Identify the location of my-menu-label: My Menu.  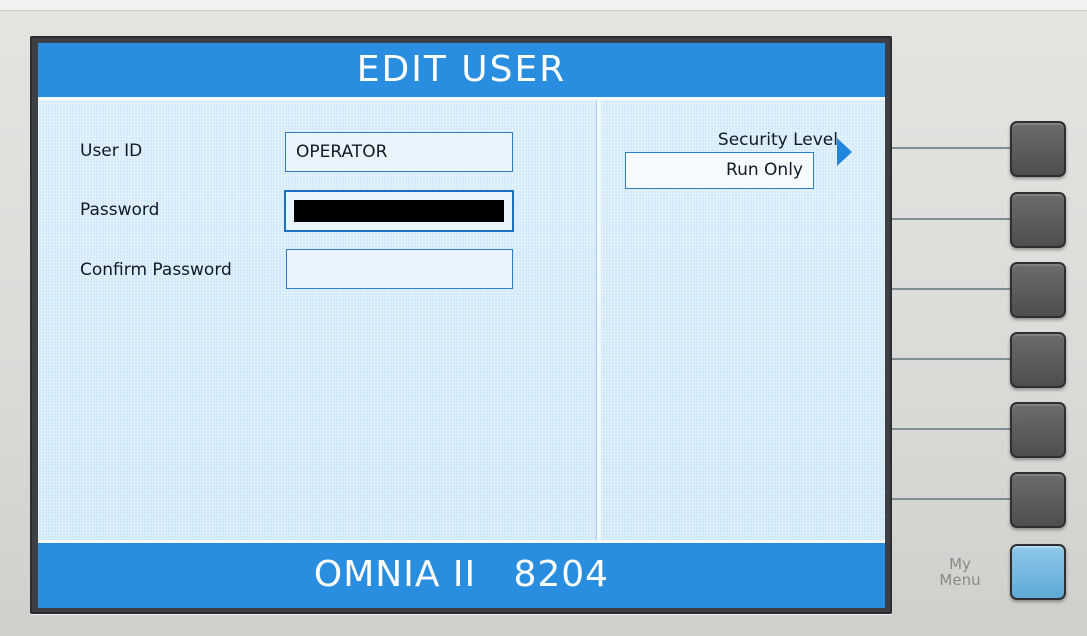
(960, 572).